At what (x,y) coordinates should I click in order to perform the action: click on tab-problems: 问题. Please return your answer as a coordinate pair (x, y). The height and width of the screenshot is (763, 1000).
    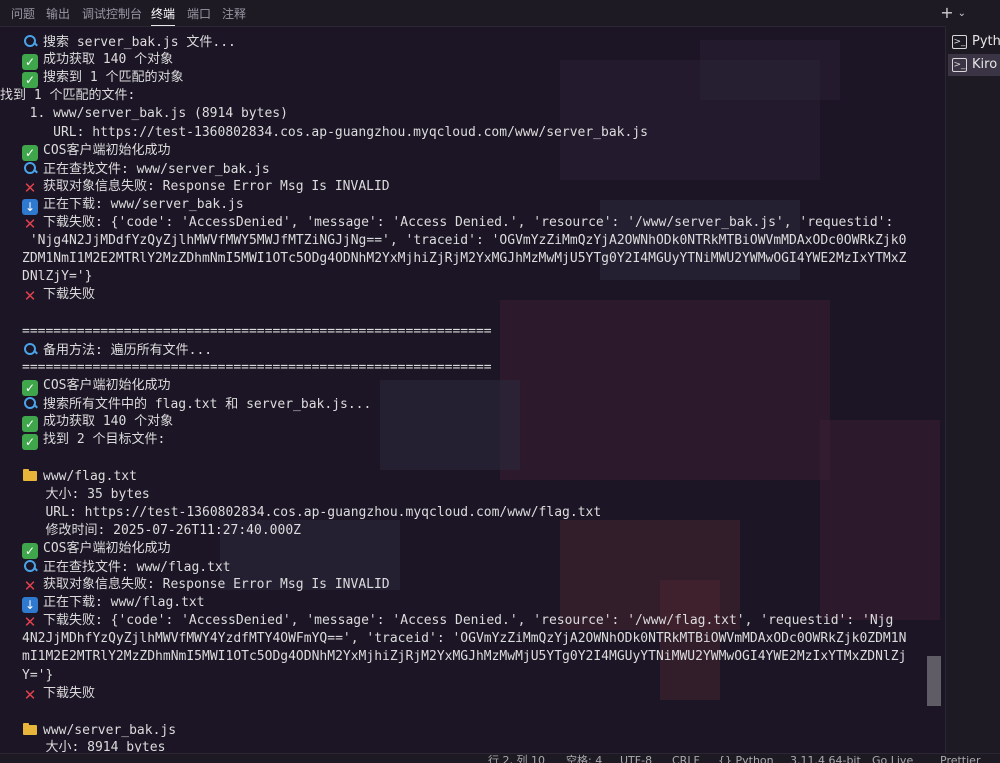
    Looking at the image, I should click on (23, 13).